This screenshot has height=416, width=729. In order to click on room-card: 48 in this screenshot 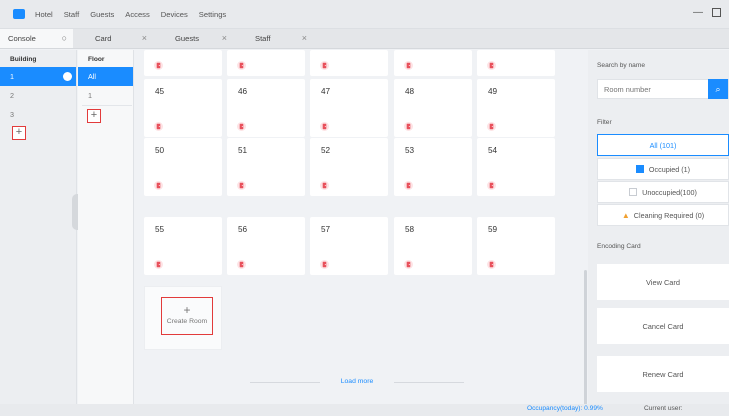, I will do `click(433, 108)`.